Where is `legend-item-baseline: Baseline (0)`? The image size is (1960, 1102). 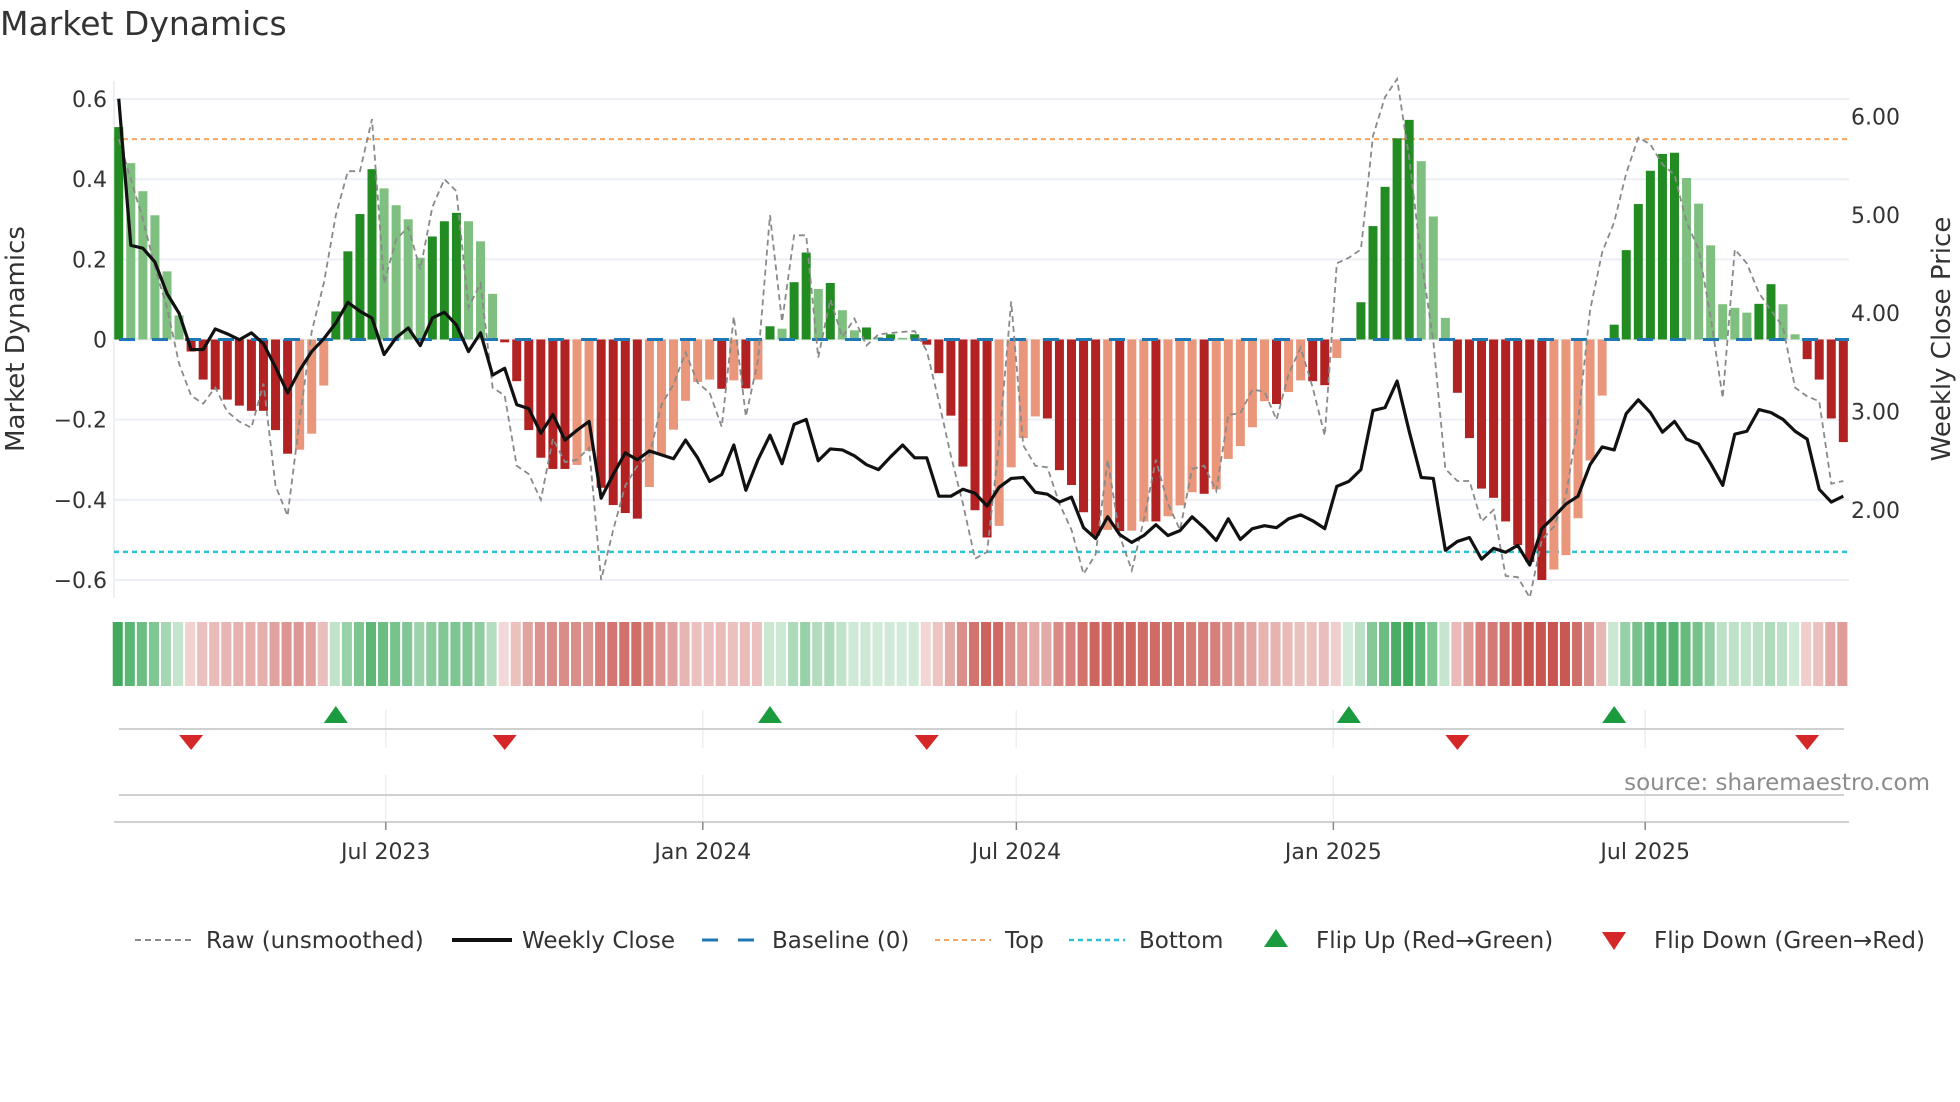
legend-item-baseline: Baseline (0) is located at coordinates (805, 941).